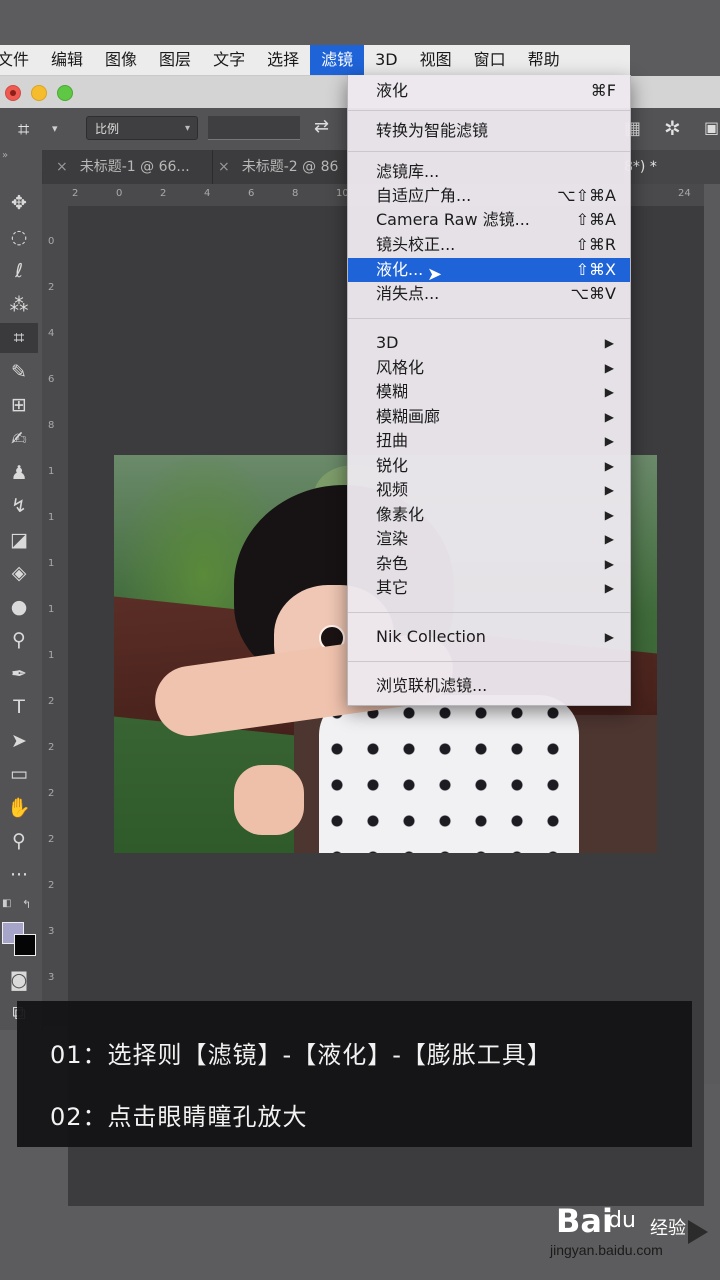 The image size is (720, 1280). I want to click on caption-step-2: 02：点击眼睛瞳孔放大, so click(179, 1117).